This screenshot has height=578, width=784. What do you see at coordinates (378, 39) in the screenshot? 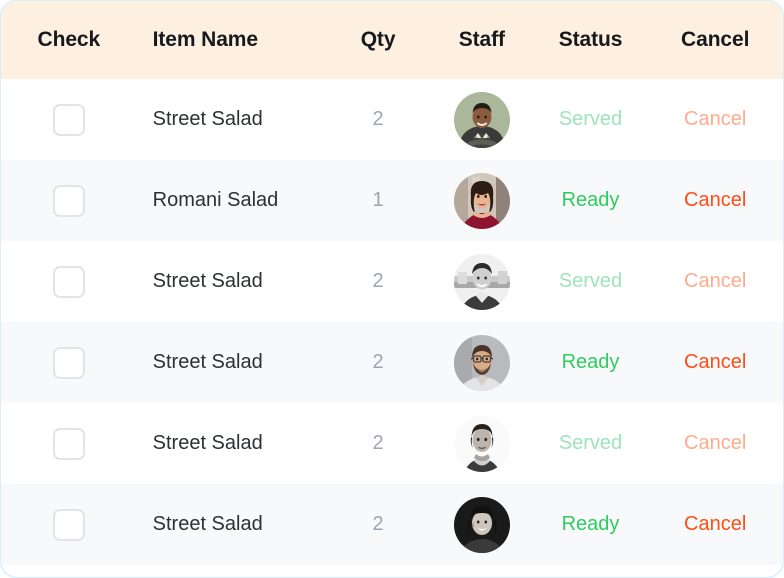
I see `column-header-qty: Qty` at bounding box center [378, 39].